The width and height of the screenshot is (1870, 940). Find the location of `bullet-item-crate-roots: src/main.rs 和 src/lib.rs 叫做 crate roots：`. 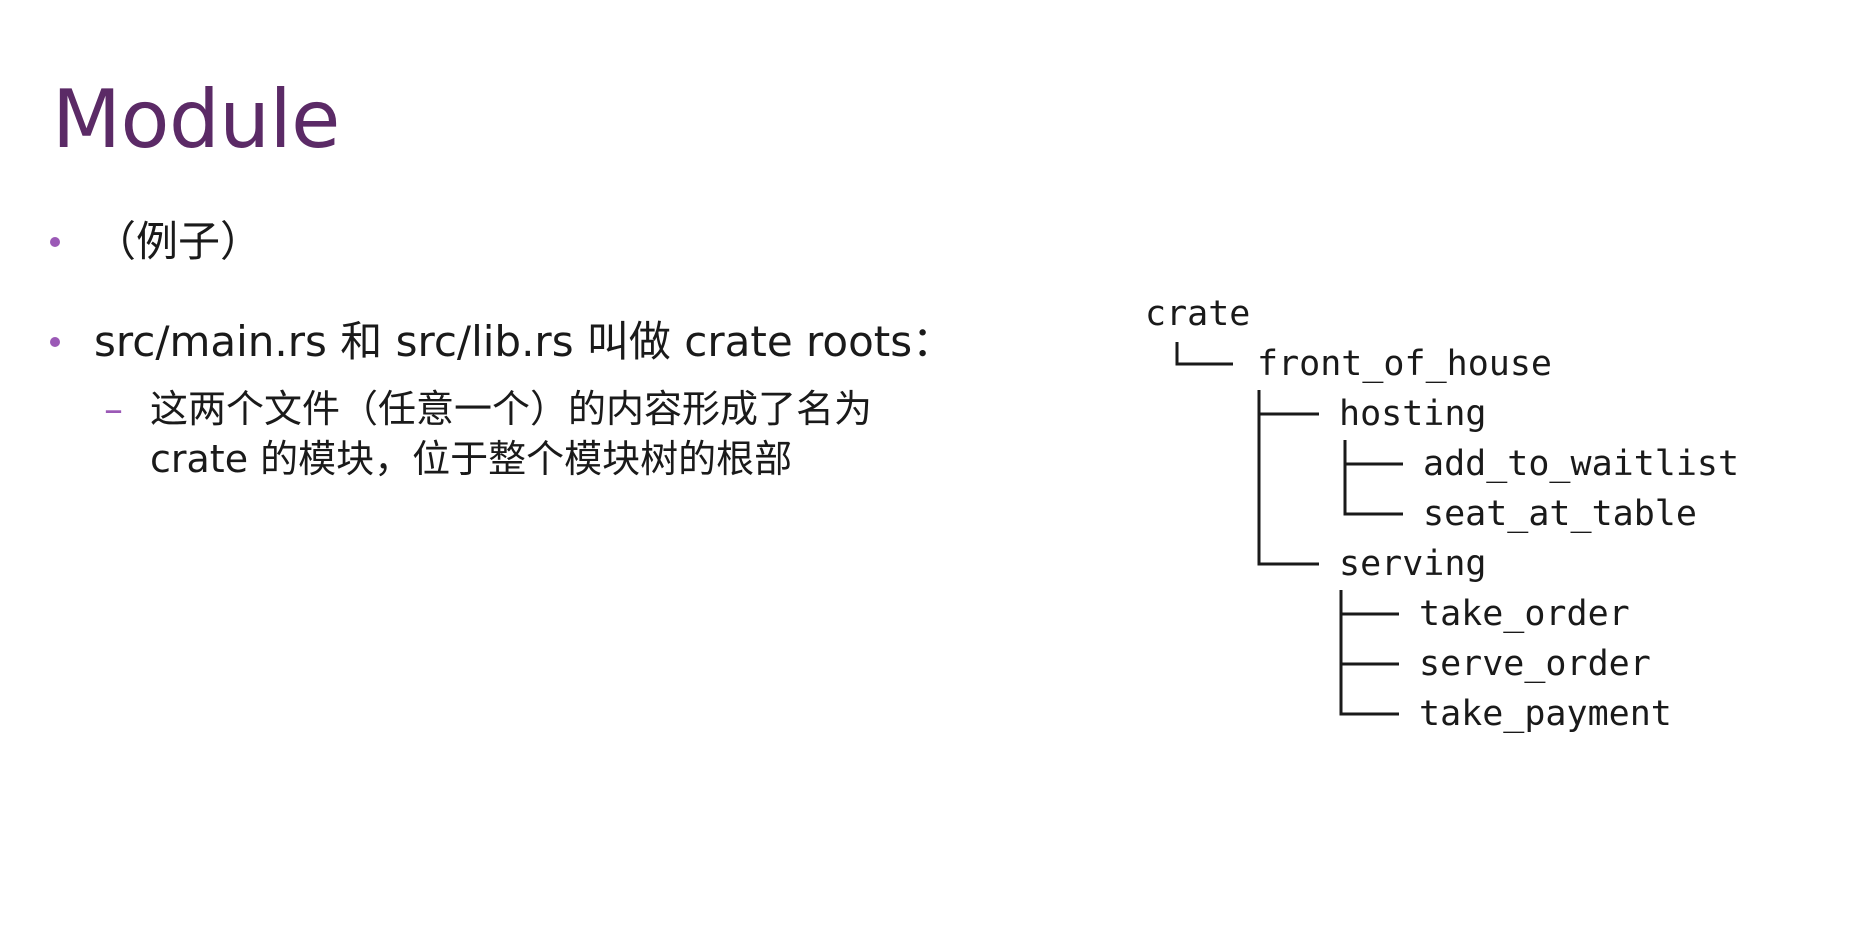

bullet-item-crate-roots: src/main.rs 和 src/lib.rs 叫做 crate roots： is located at coordinates (502, 342).